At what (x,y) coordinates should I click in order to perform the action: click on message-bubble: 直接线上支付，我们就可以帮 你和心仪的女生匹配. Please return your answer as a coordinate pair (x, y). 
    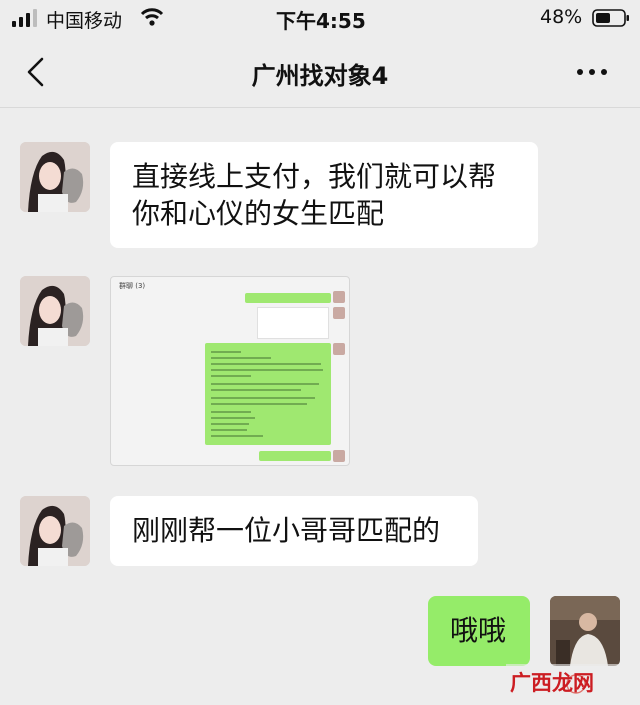
    Looking at the image, I should click on (324, 195).